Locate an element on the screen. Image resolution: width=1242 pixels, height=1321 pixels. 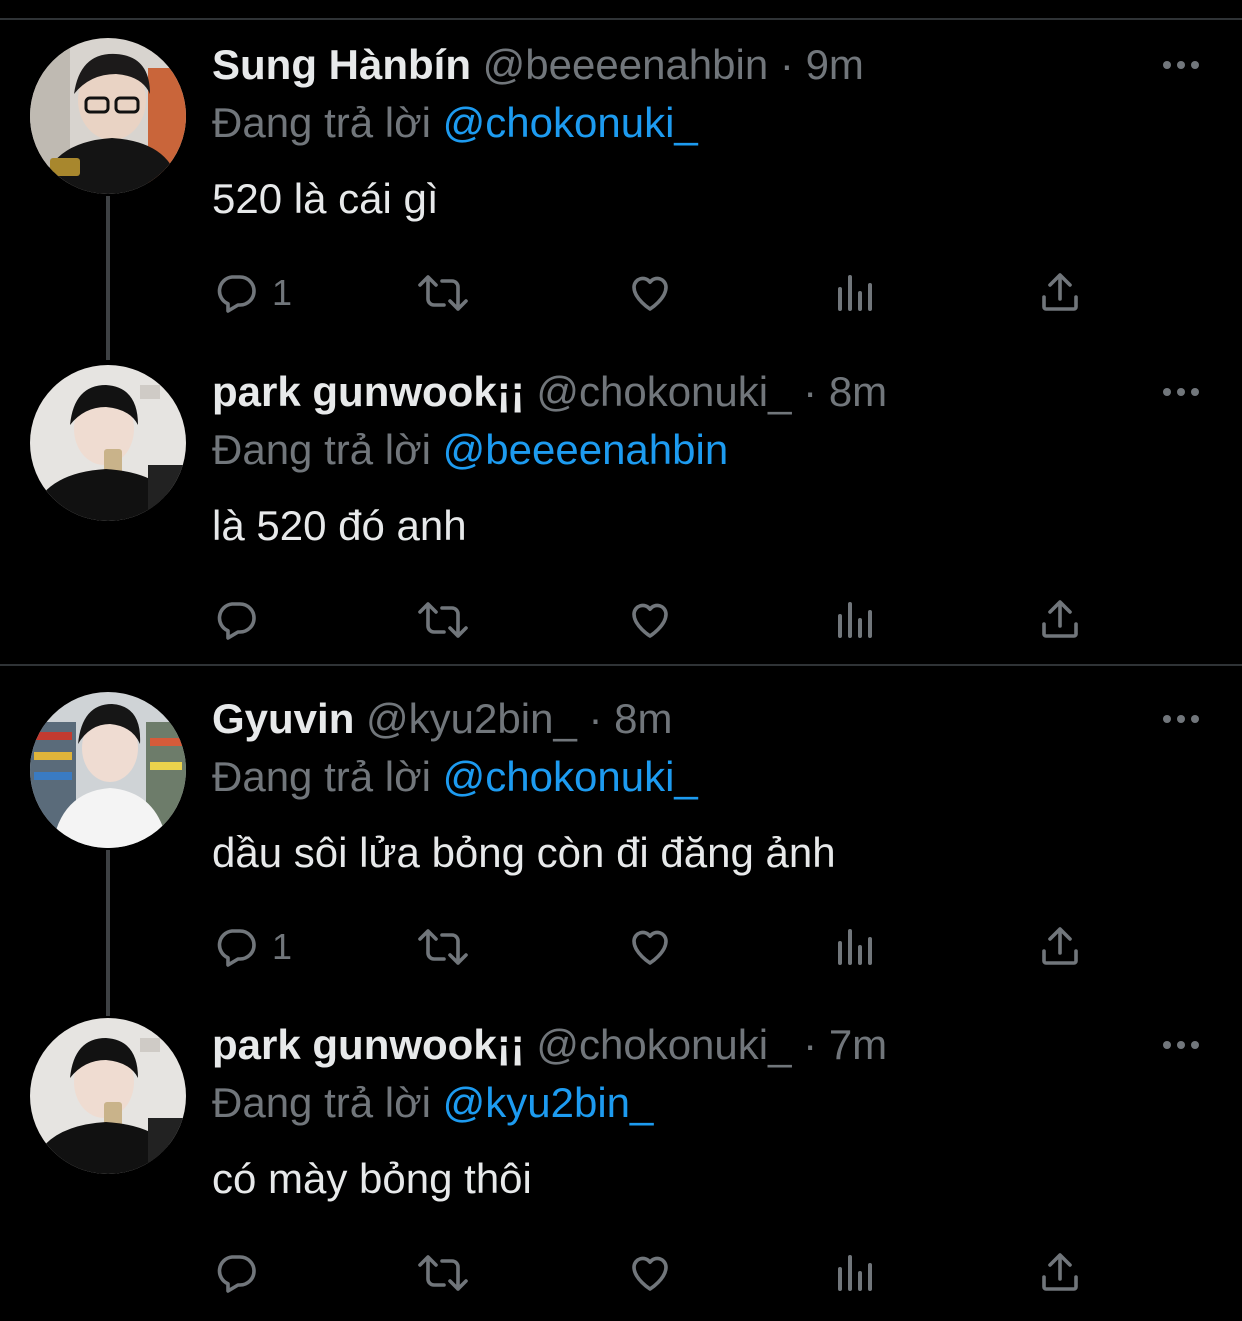
display-name: Gyuvin is located at coordinates (283, 718).